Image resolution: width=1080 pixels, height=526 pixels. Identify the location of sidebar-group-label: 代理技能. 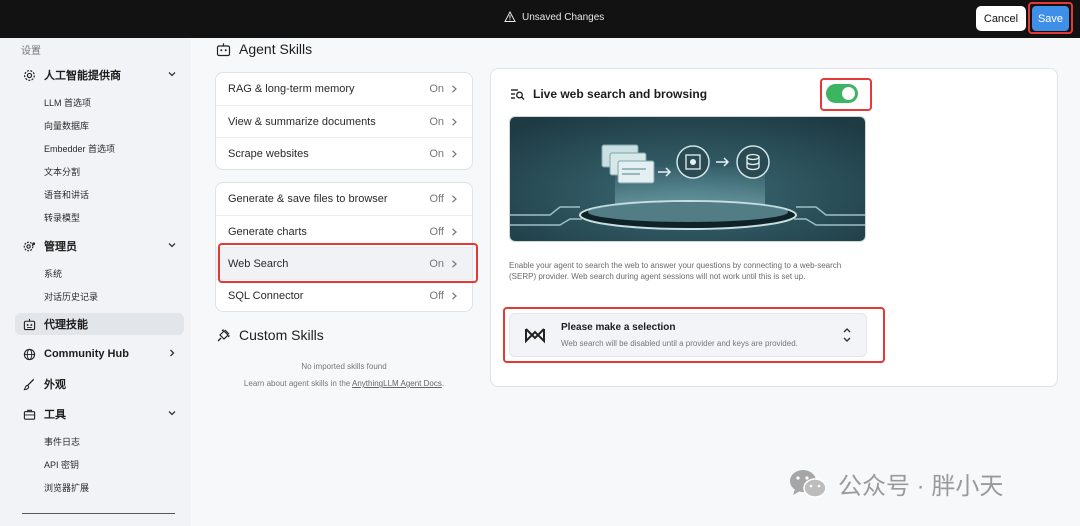
(66, 325).